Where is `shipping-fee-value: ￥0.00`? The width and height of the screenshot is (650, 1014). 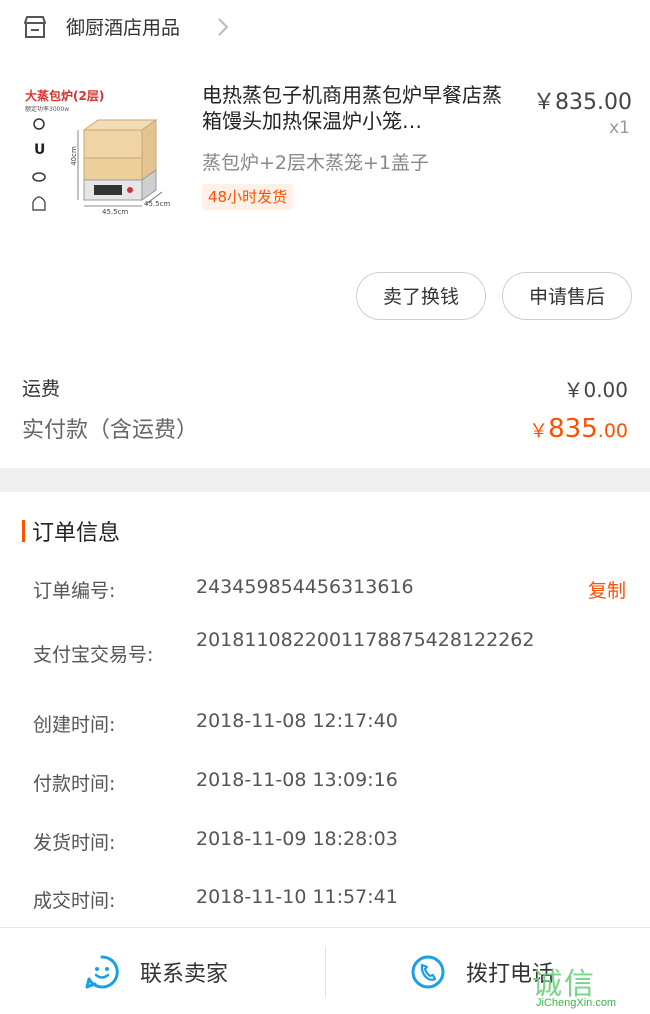 shipping-fee-value: ￥0.00 is located at coordinates (595, 390).